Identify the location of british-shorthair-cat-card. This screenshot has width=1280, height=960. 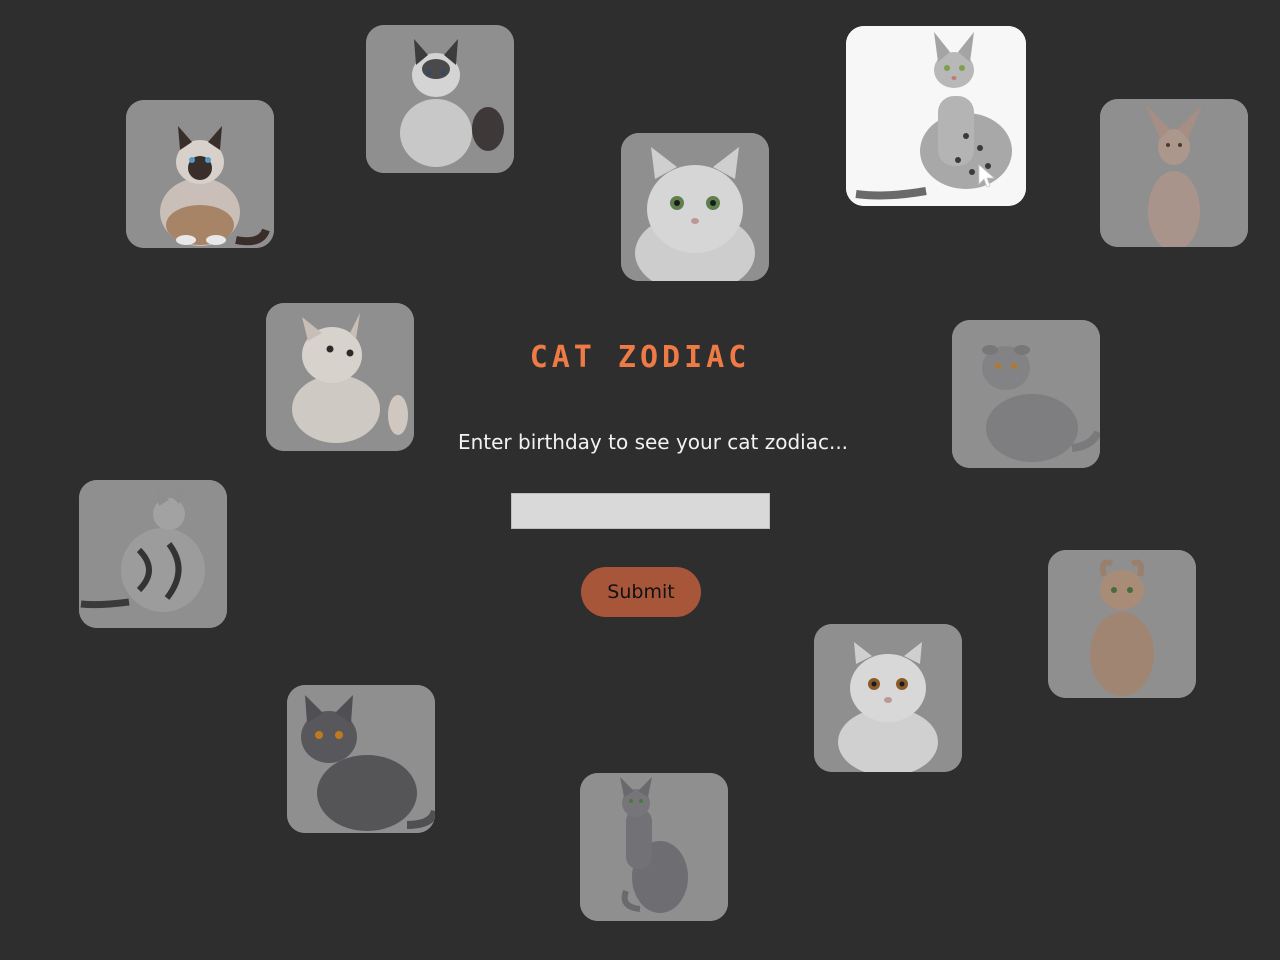
(361, 759).